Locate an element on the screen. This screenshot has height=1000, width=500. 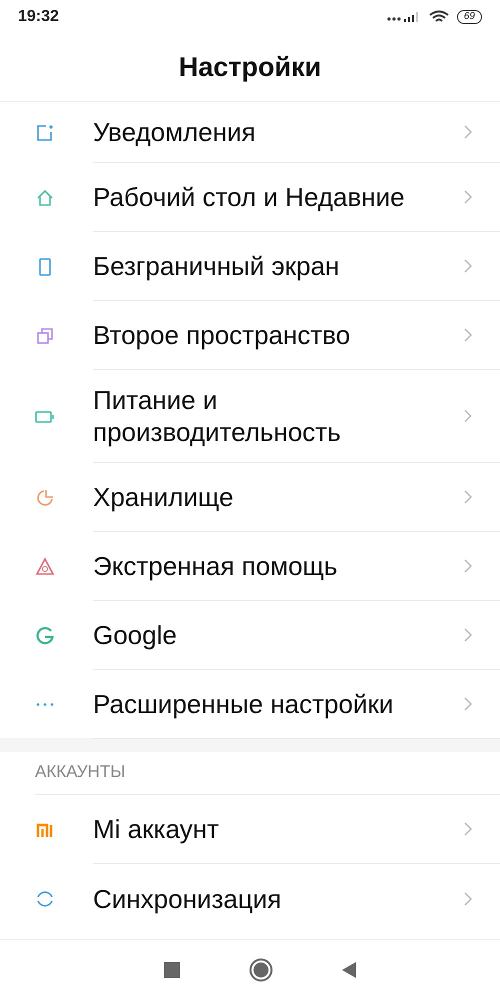
item-label: Хранилище is located at coordinates (163, 497).